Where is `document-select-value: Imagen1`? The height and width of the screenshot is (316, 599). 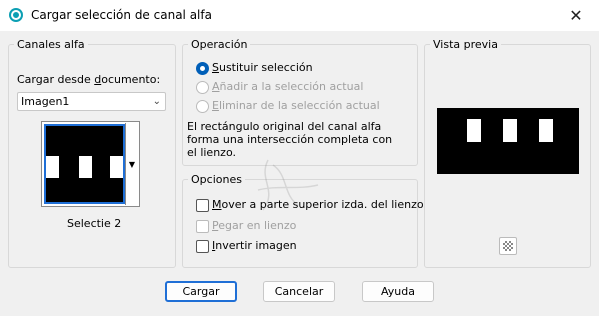 document-select-value: Imagen1 is located at coordinates (45, 101).